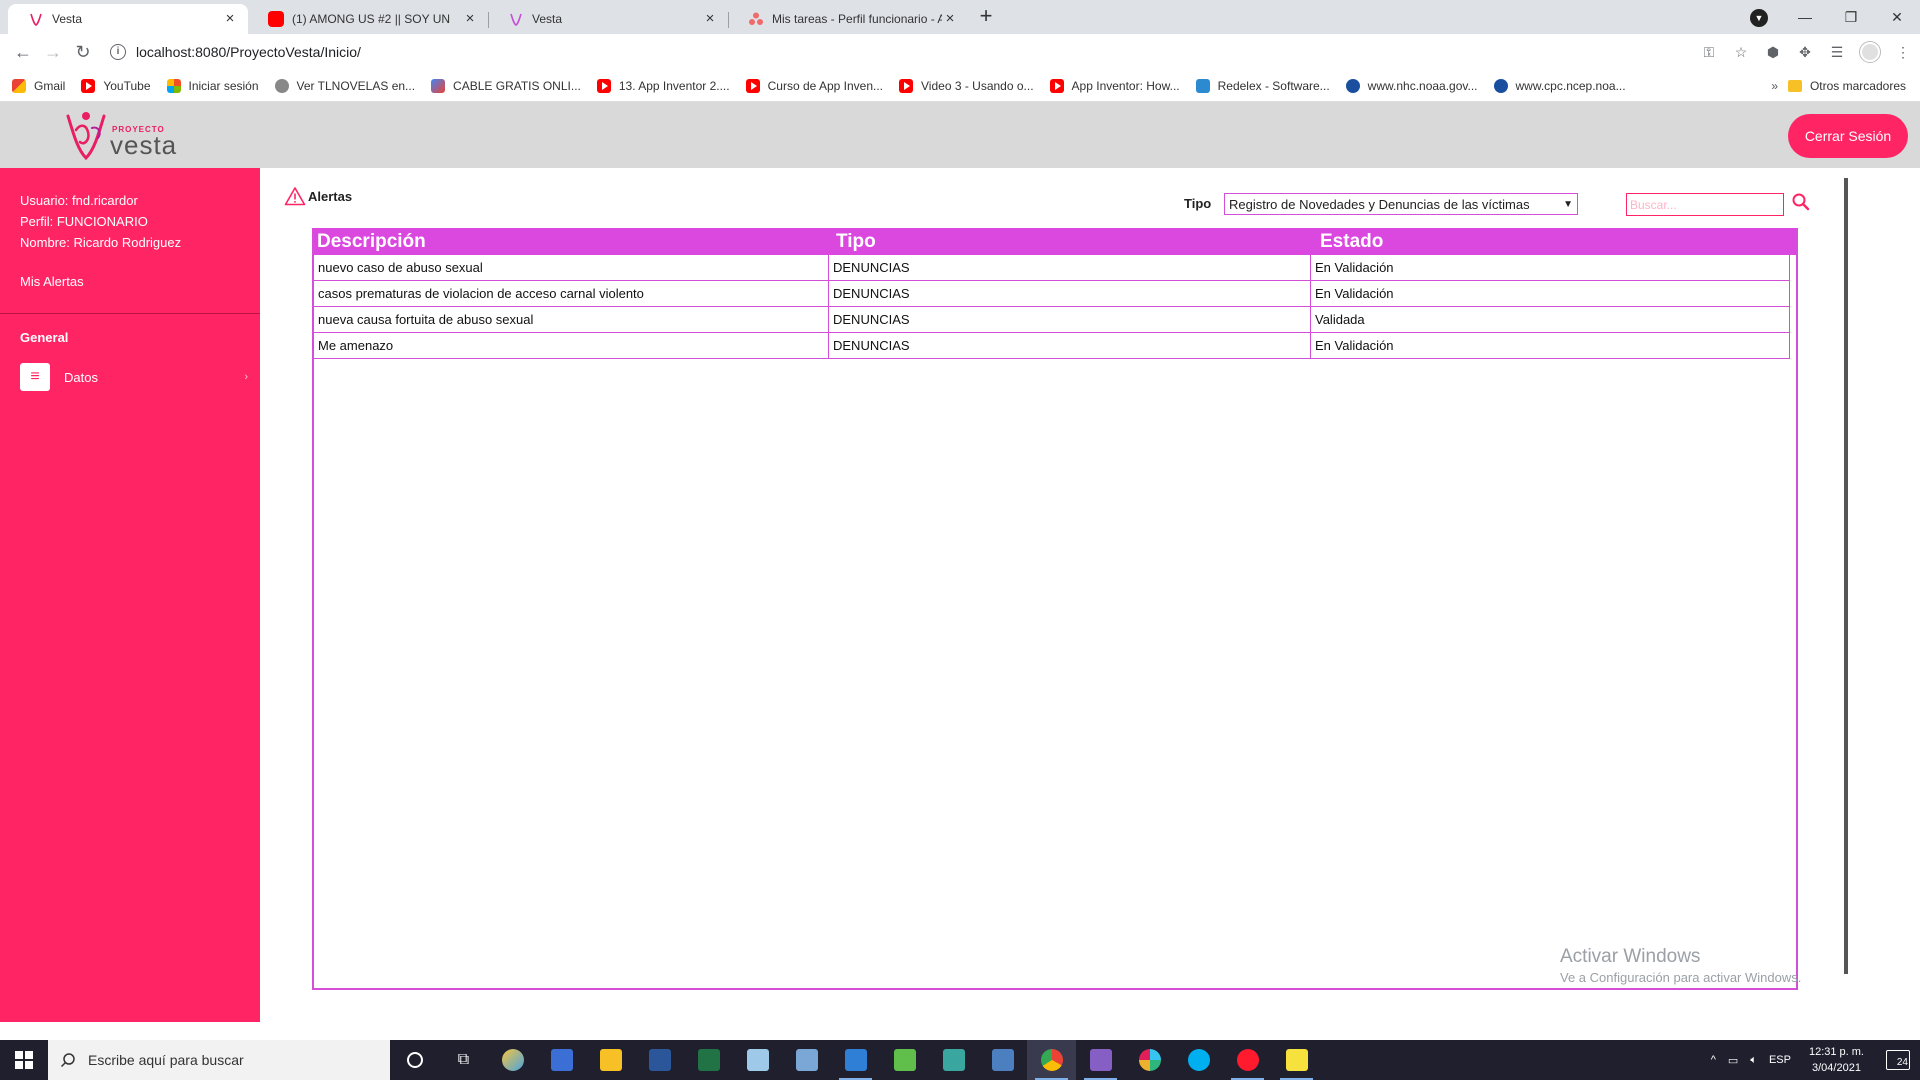 The width and height of the screenshot is (1920, 1080). I want to click on taskbar-app-visual-studio, so click(1100, 1060).